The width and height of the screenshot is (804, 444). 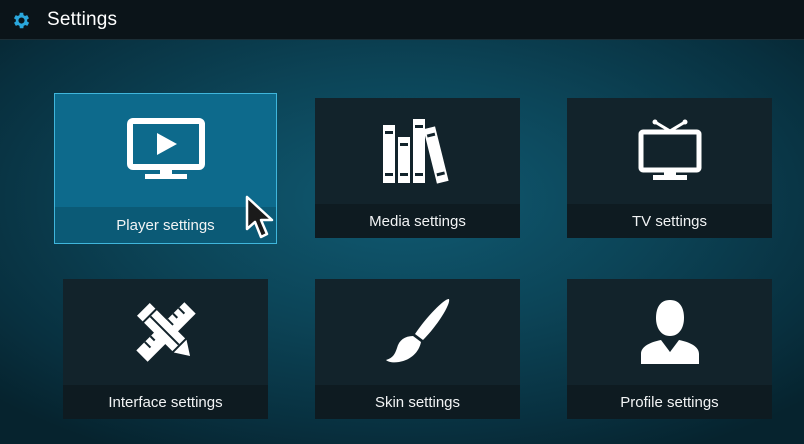 I want to click on tile-interface-settings: Interface settings, so click(x=165, y=349).